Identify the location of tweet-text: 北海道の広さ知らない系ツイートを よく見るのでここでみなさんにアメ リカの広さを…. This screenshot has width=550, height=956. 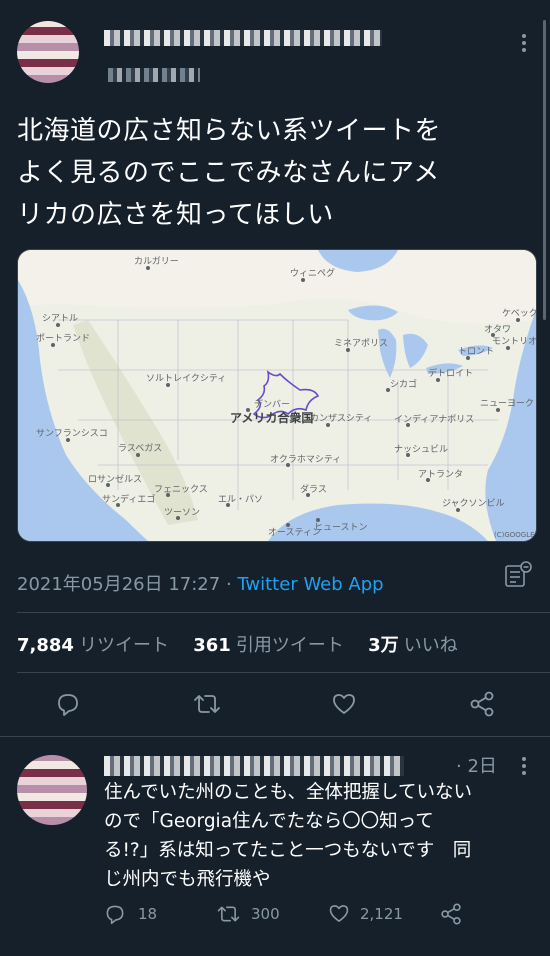
(277, 173).